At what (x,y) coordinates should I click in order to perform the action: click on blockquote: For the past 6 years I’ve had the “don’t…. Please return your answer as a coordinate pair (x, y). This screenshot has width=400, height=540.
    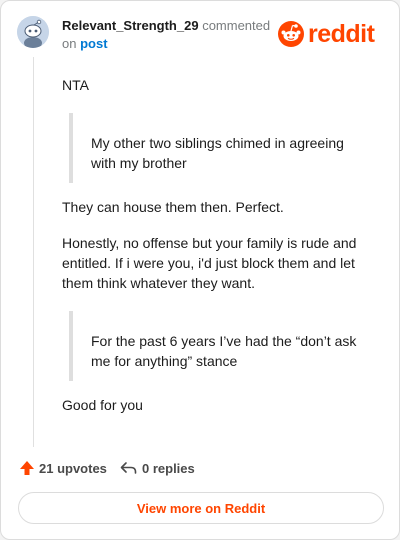
    Looking at the image, I should click on (219, 346).